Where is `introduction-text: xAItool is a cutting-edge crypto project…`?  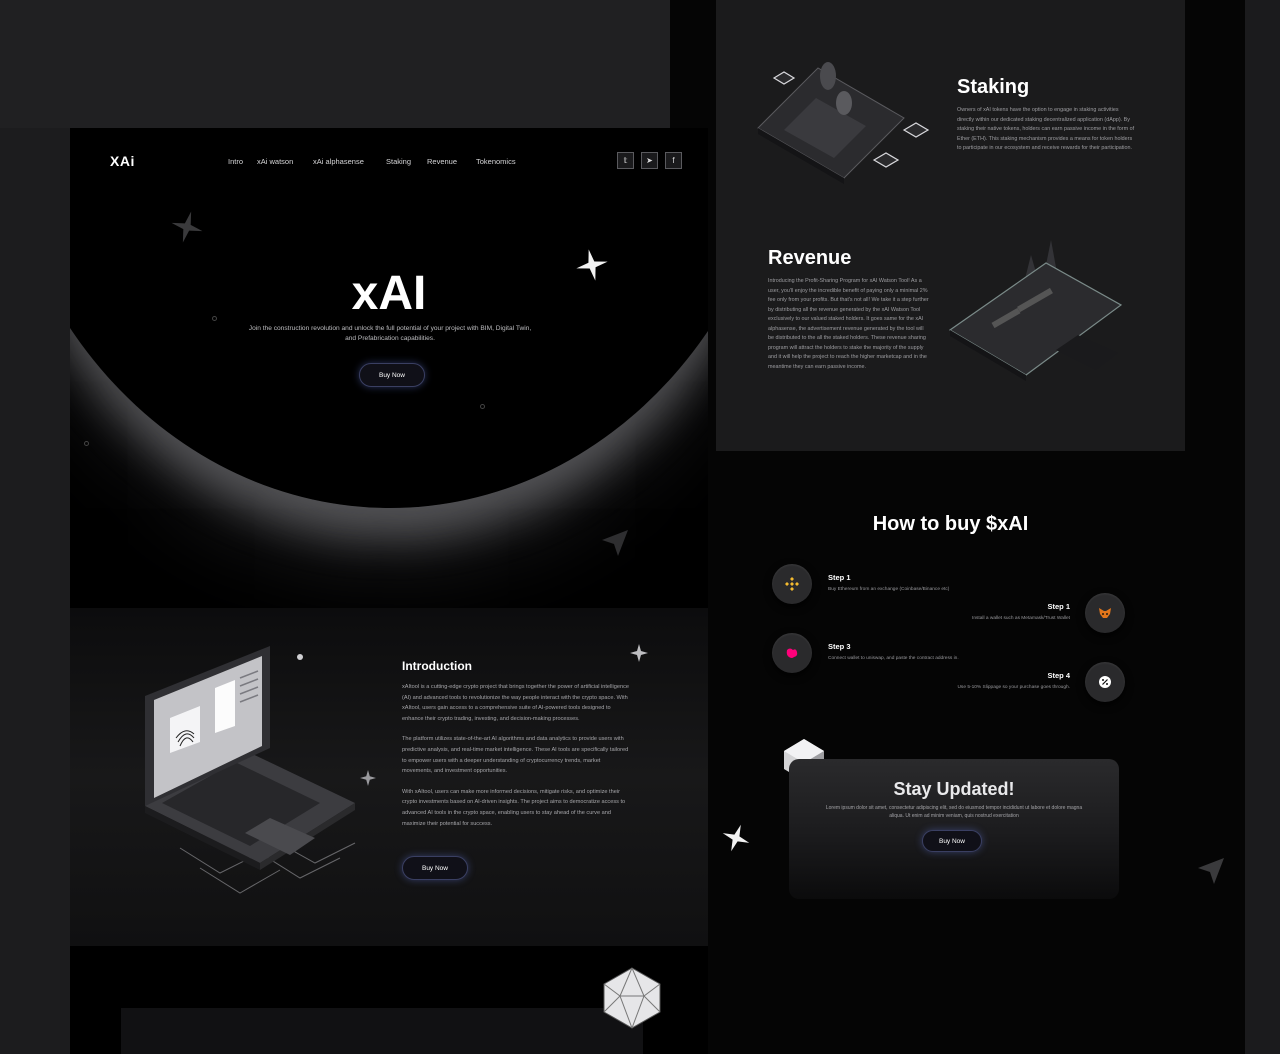 introduction-text: xAItool is a cutting-edge crypto project… is located at coordinates (516, 760).